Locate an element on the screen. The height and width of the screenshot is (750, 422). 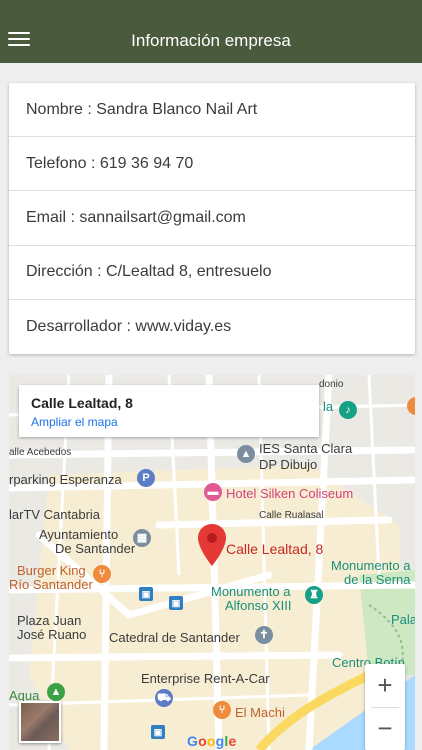
map-info-card: Calle Lealtad, 8 Ampliar el mapa is located at coordinates (169, 411).